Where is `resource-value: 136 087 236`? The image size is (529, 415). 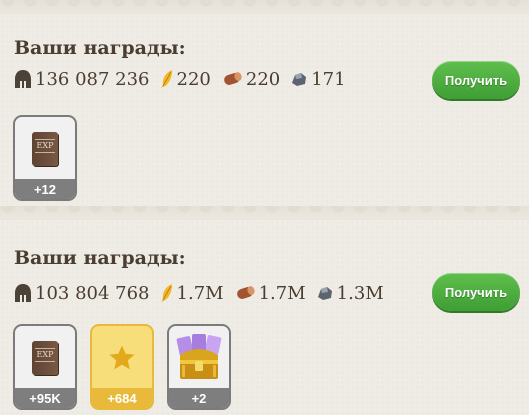 resource-value: 136 087 236 is located at coordinates (92, 79).